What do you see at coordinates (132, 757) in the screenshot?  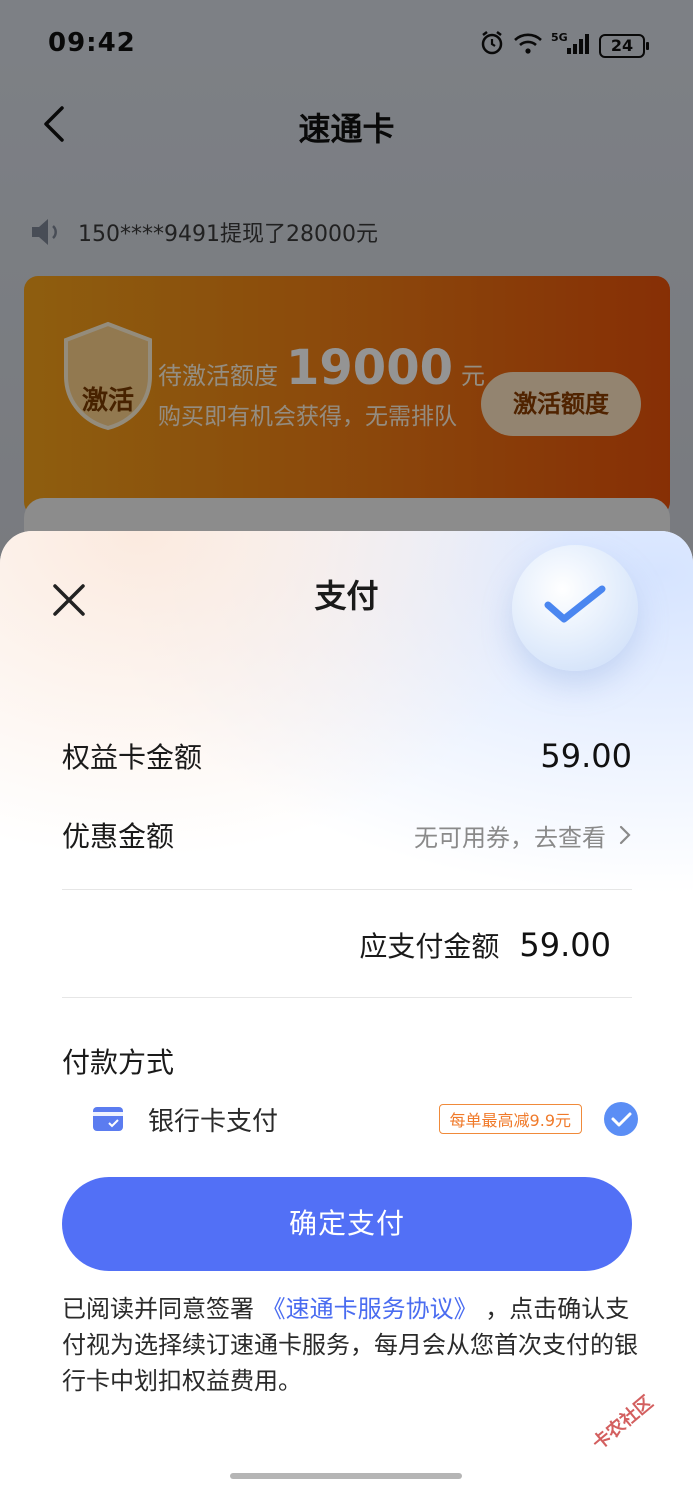 I see `card-amount-label: 权益卡金额` at bounding box center [132, 757].